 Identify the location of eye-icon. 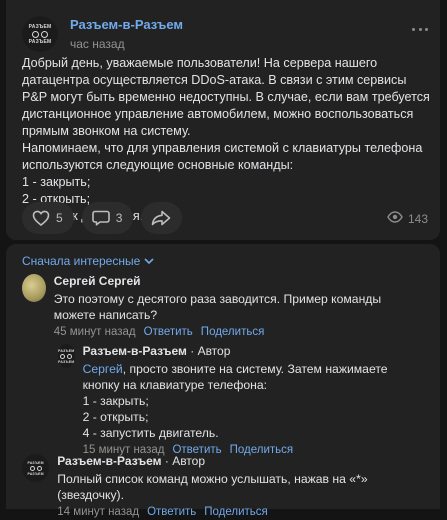
(395, 218).